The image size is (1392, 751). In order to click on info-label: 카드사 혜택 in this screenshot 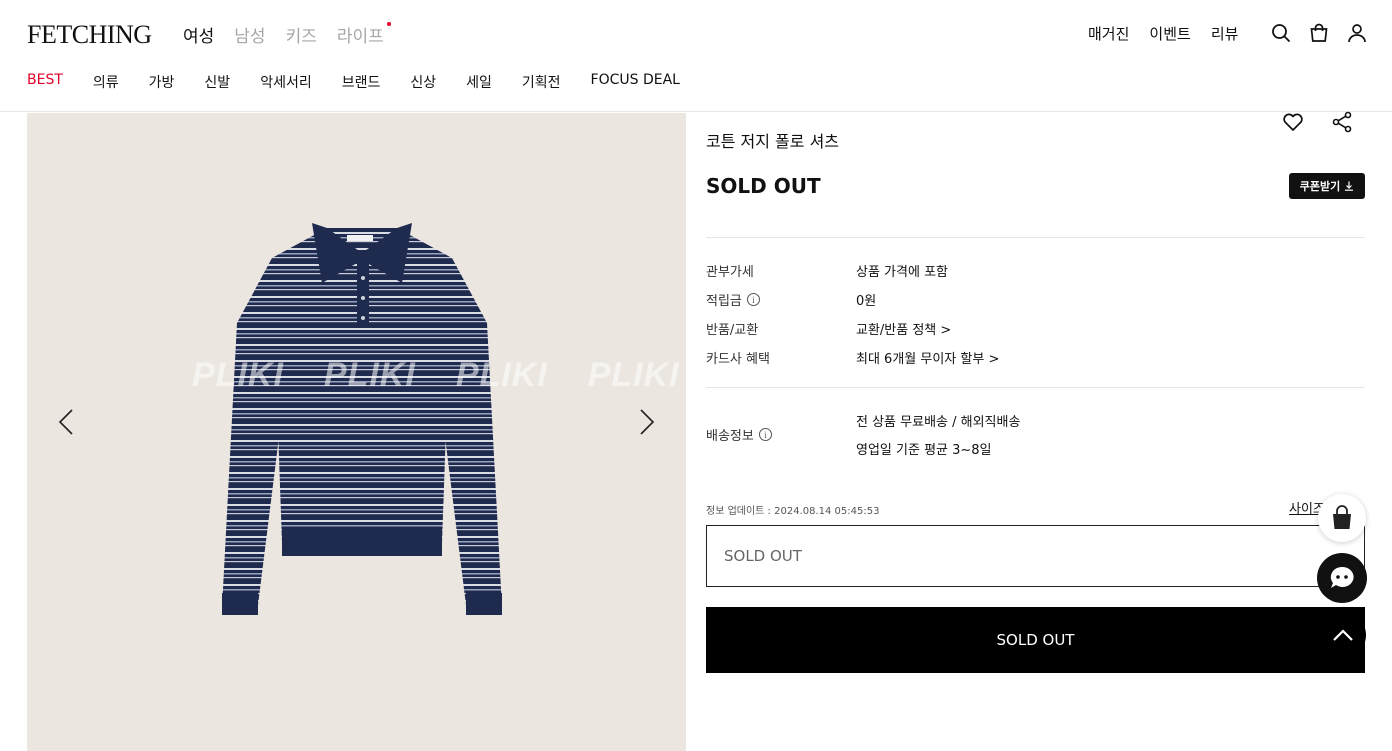, I will do `click(738, 359)`.